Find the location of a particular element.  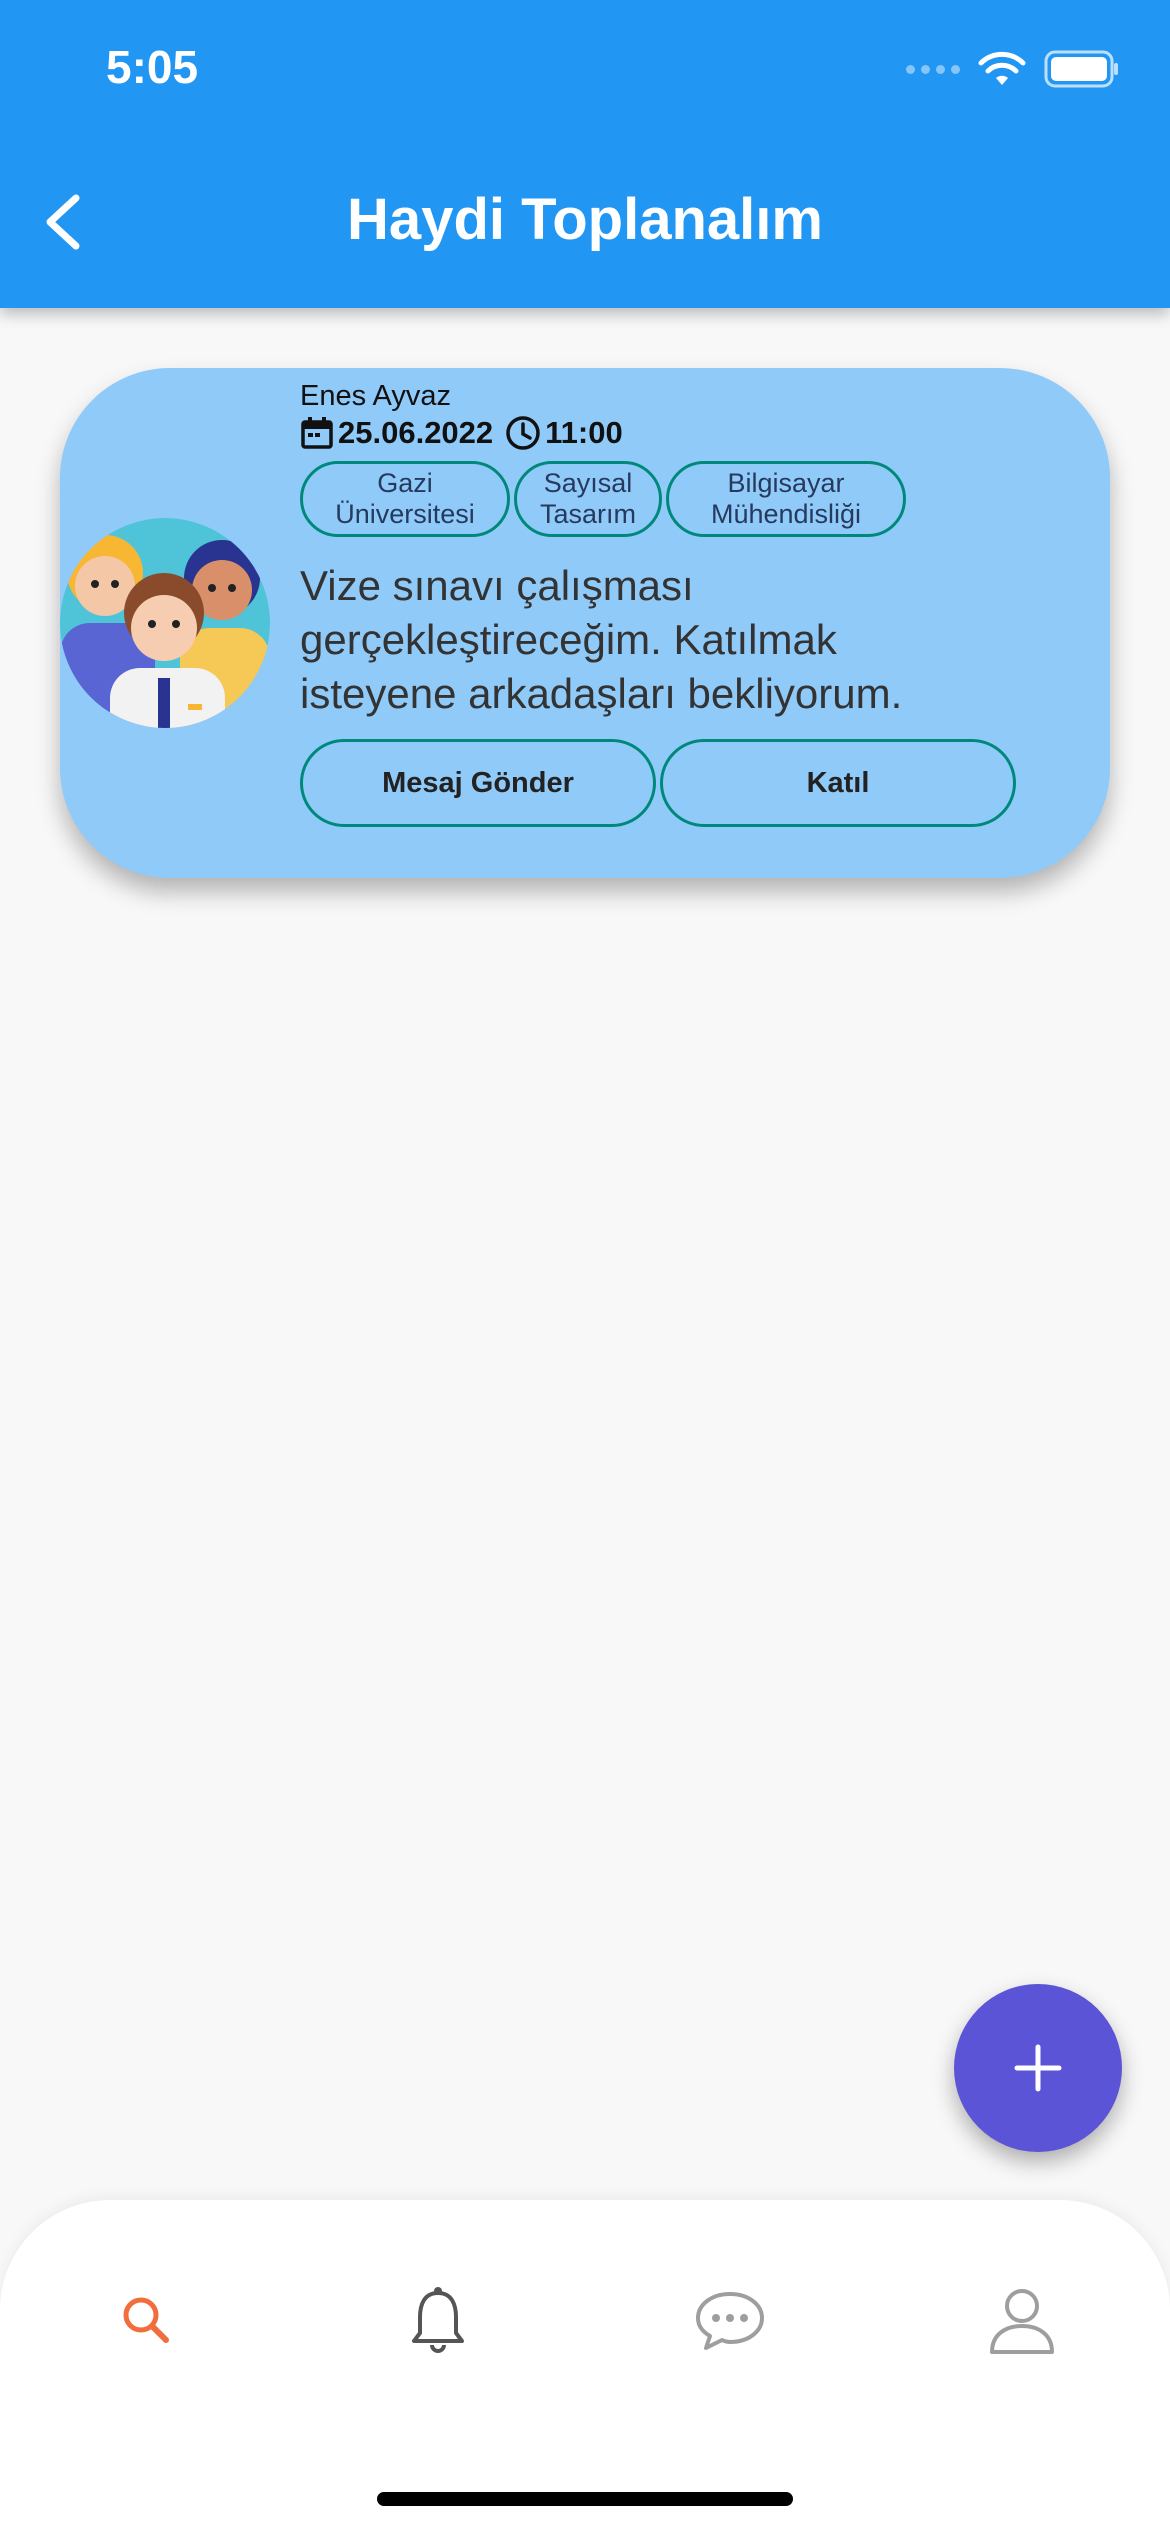

profile-icon is located at coordinates (1022, 2321).